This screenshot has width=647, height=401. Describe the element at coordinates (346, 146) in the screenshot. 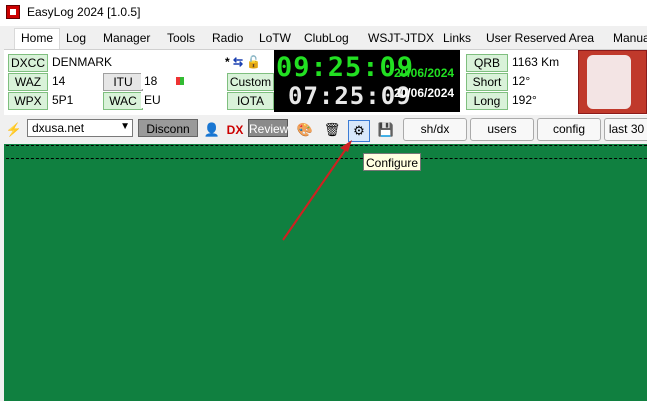

I see `arrow-head` at that location.